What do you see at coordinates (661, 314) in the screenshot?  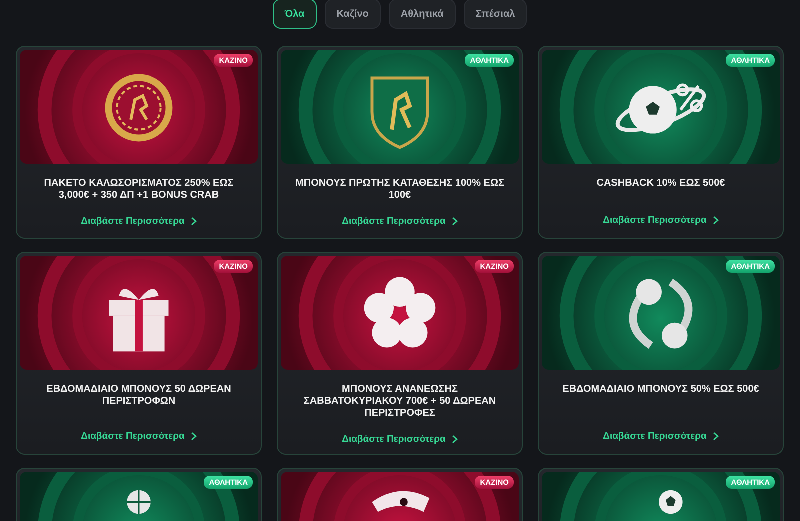 I see `tennis-balls-drawing` at bounding box center [661, 314].